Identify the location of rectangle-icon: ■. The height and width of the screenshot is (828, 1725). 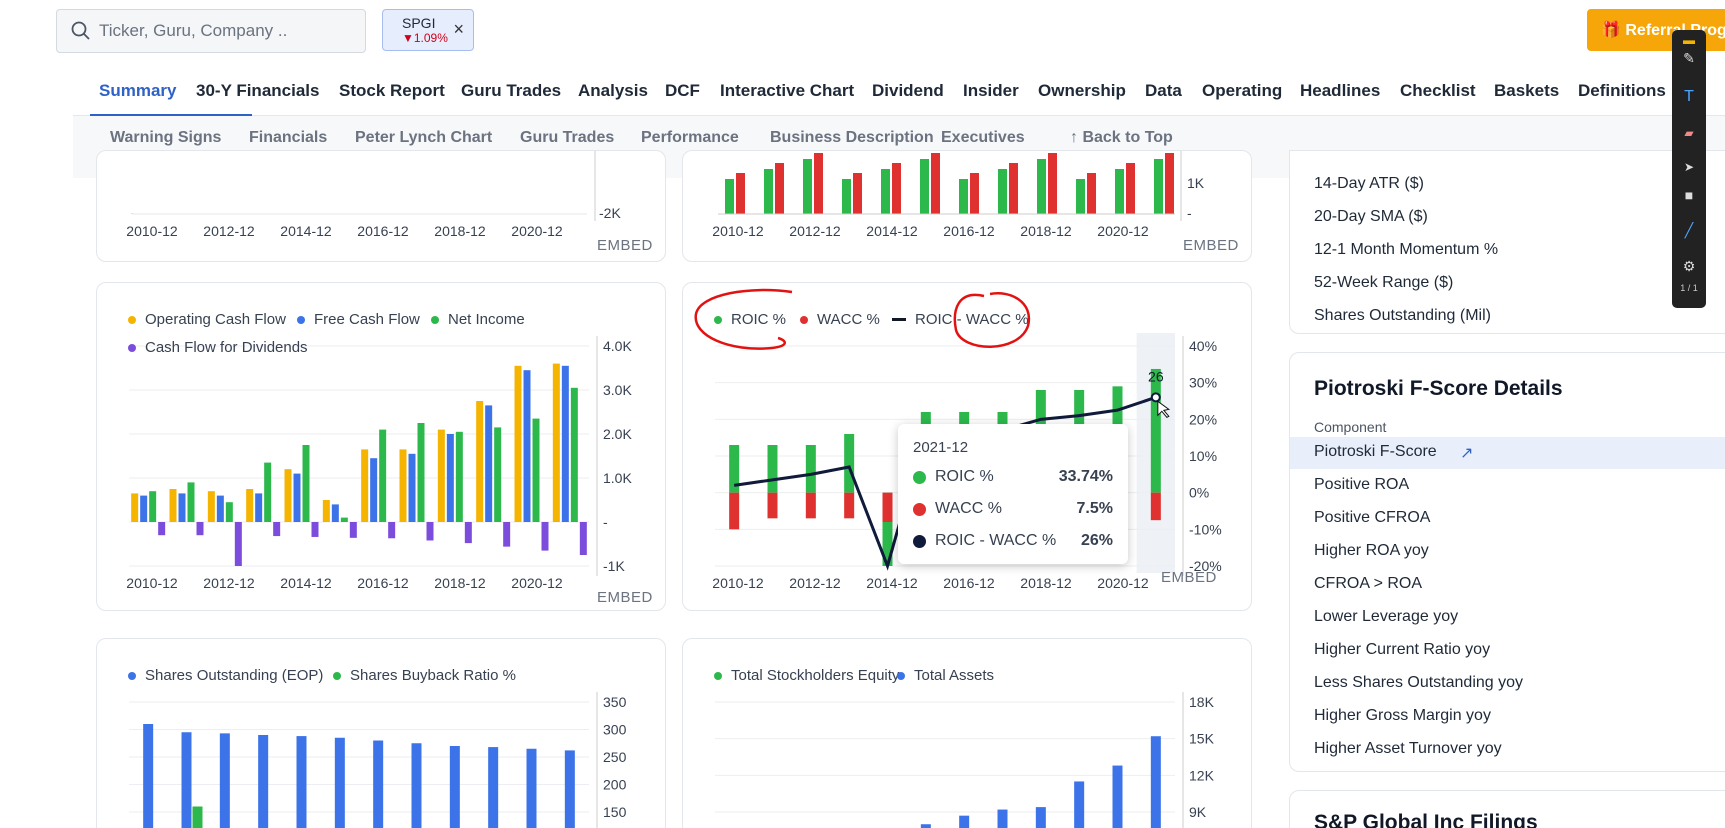
(1689, 195).